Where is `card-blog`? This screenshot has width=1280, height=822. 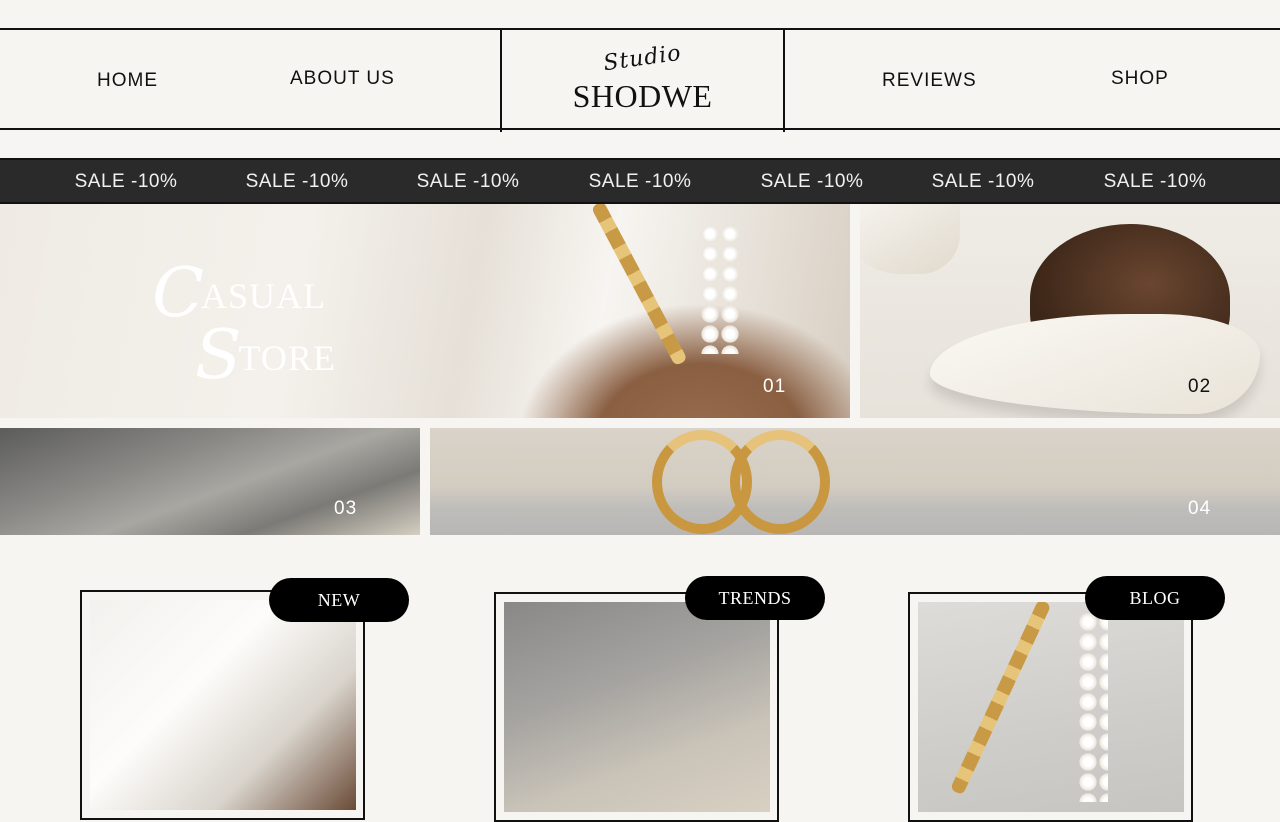 card-blog is located at coordinates (1050, 707).